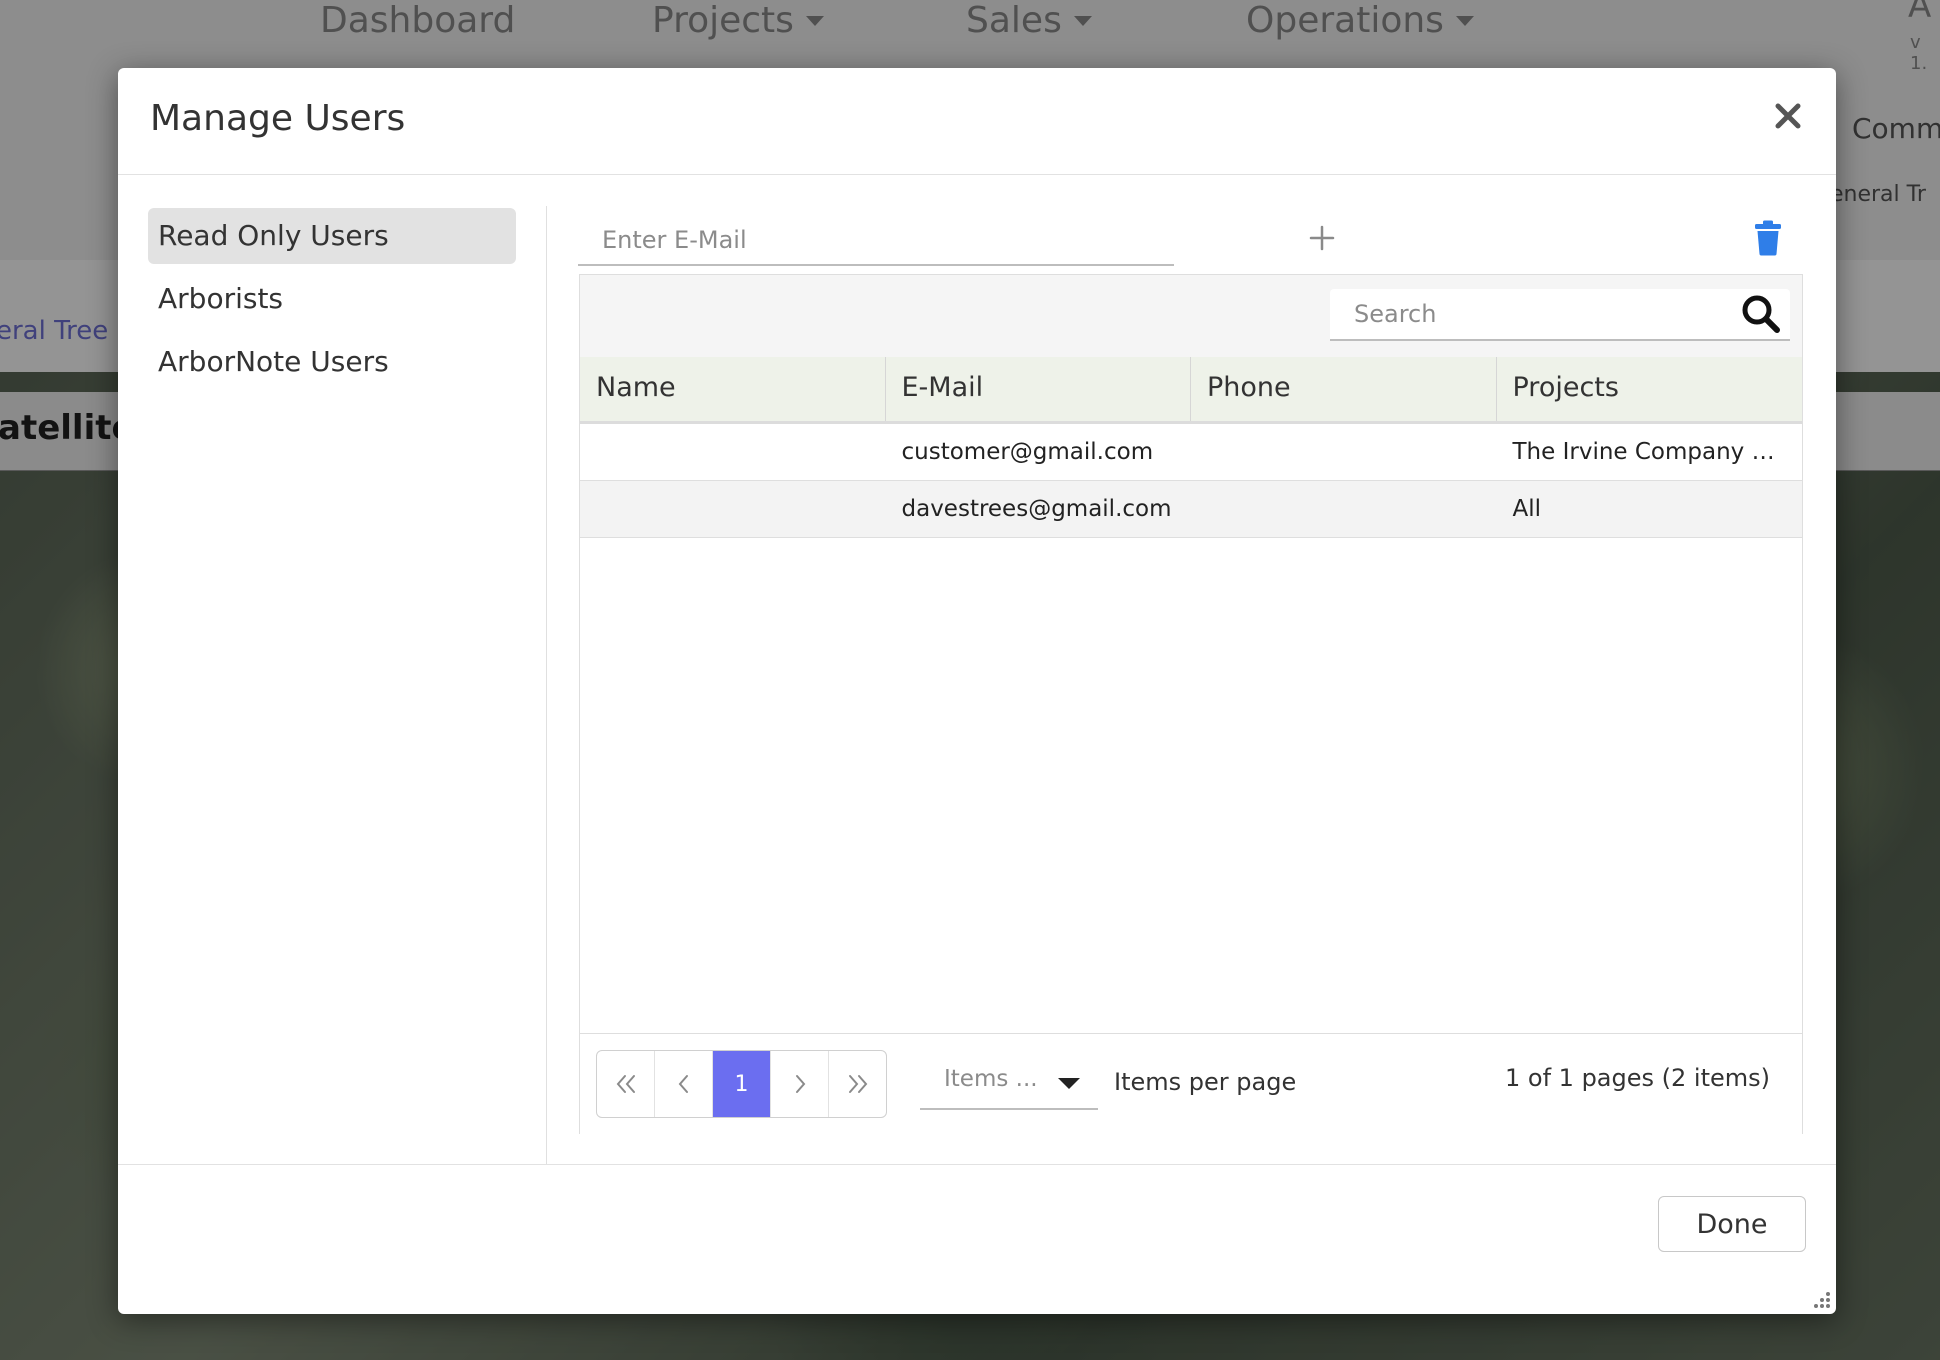  I want to click on sidebar-item-arbornote-users: ArborNote Users, so click(332, 362).